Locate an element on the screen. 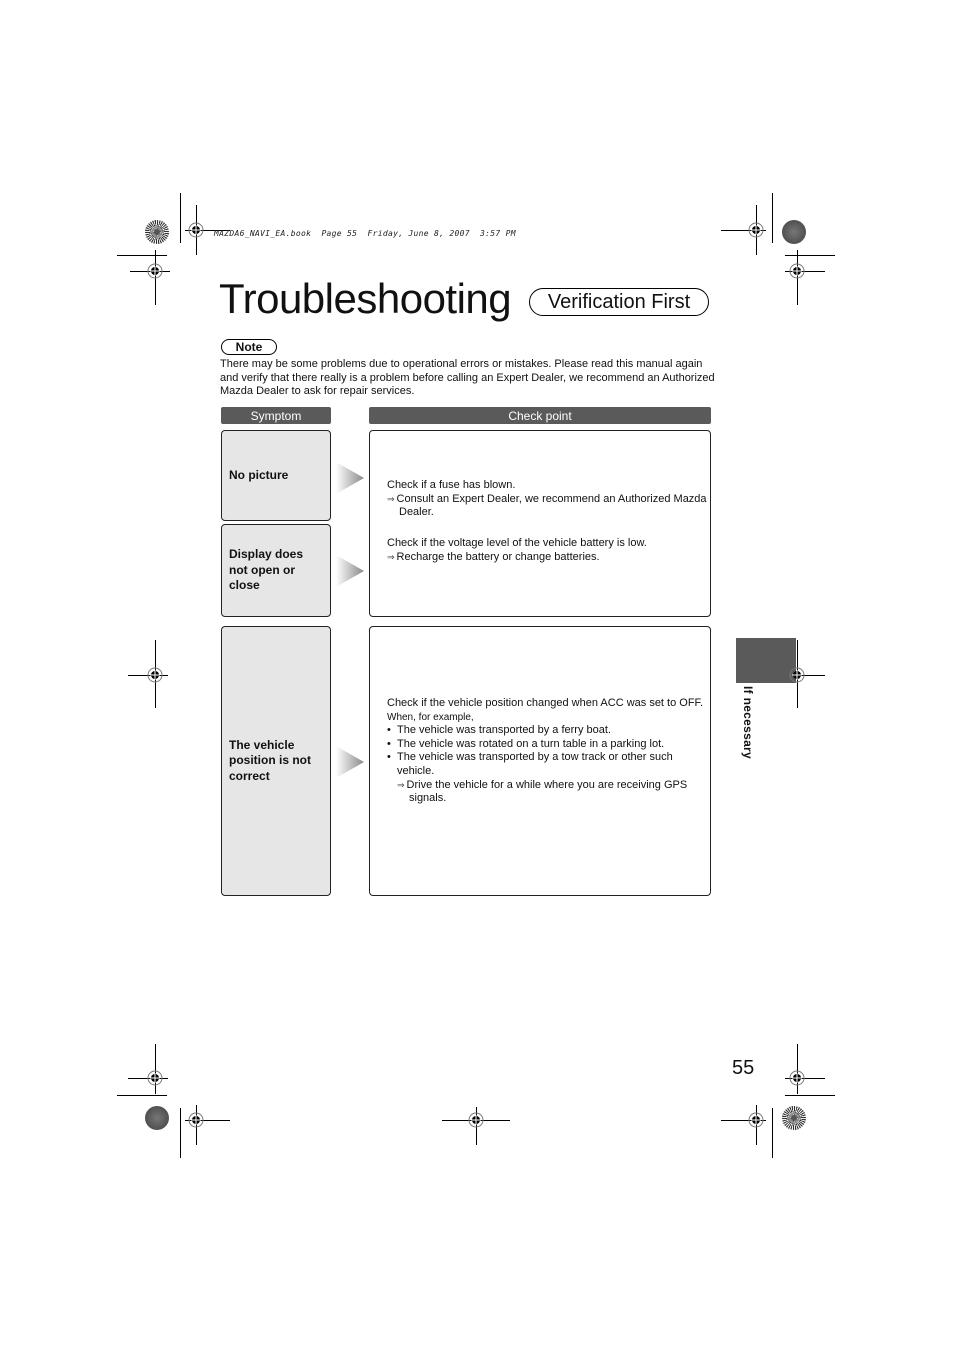 Image resolution: width=954 pixels, height=1351 pixels. page-number: 55 is located at coordinates (743, 1068).